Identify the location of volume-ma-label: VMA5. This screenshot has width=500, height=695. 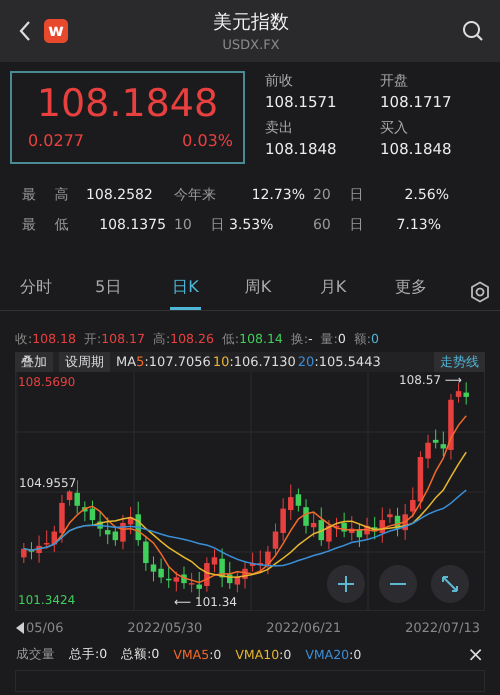
(191, 654).